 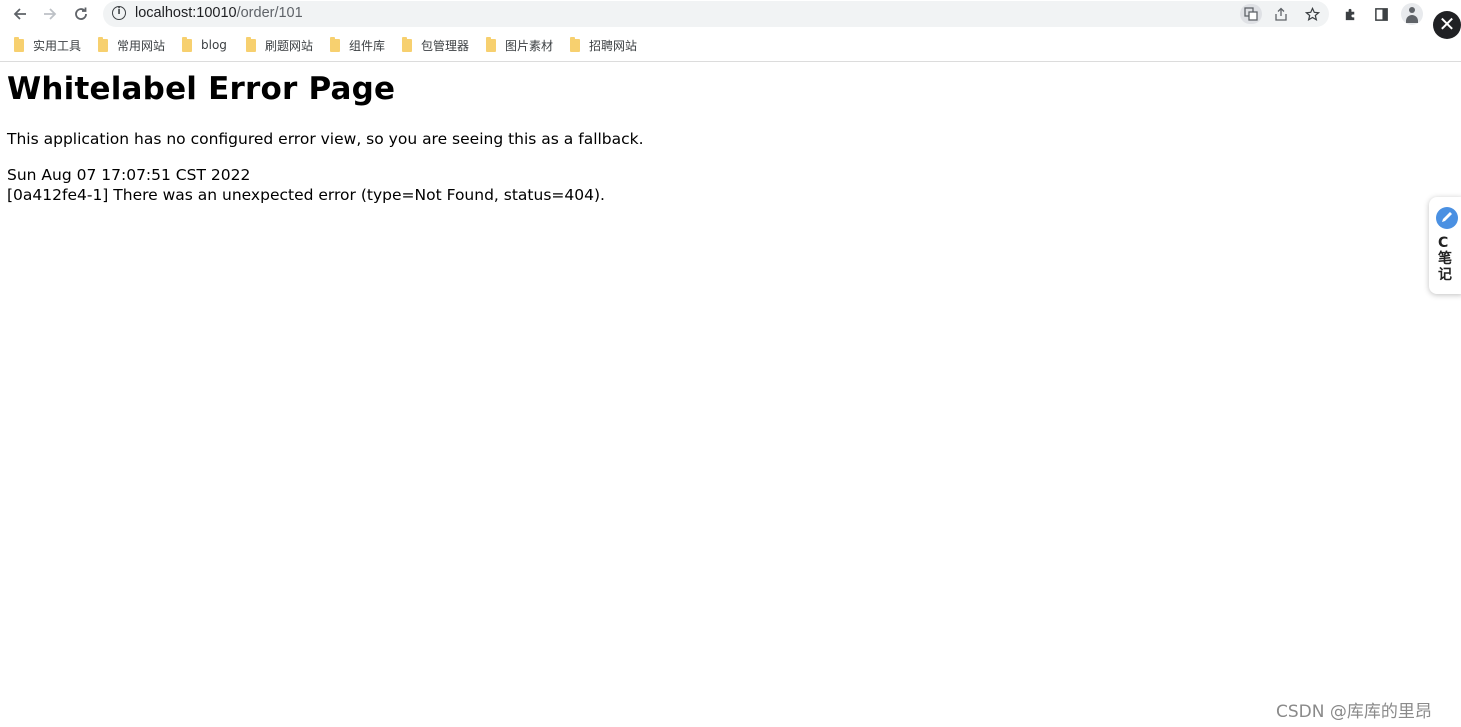 What do you see at coordinates (1445, 259) in the screenshot?
I see `notes-widget-label: C笔记` at bounding box center [1445, 259].